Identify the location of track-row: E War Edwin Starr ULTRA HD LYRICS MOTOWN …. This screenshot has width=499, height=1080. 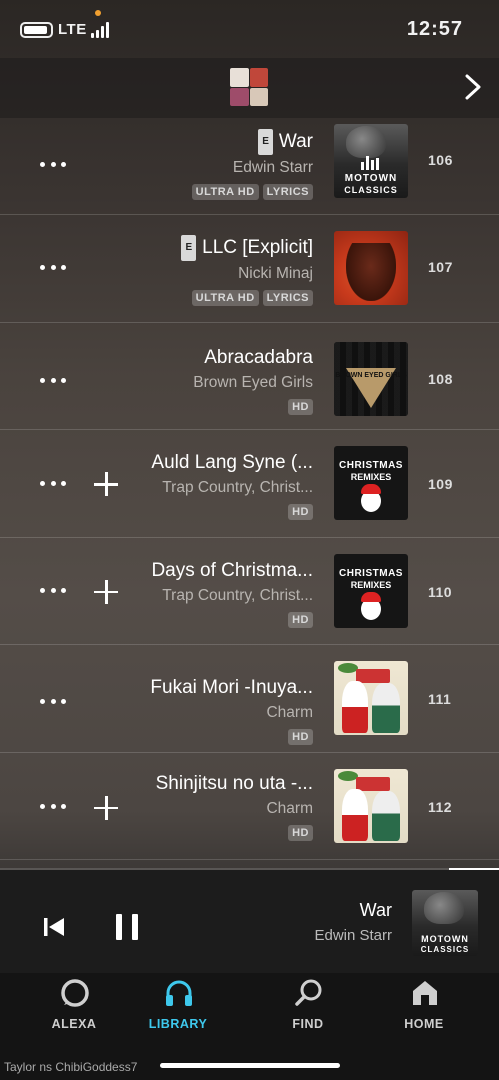
(249, 166).